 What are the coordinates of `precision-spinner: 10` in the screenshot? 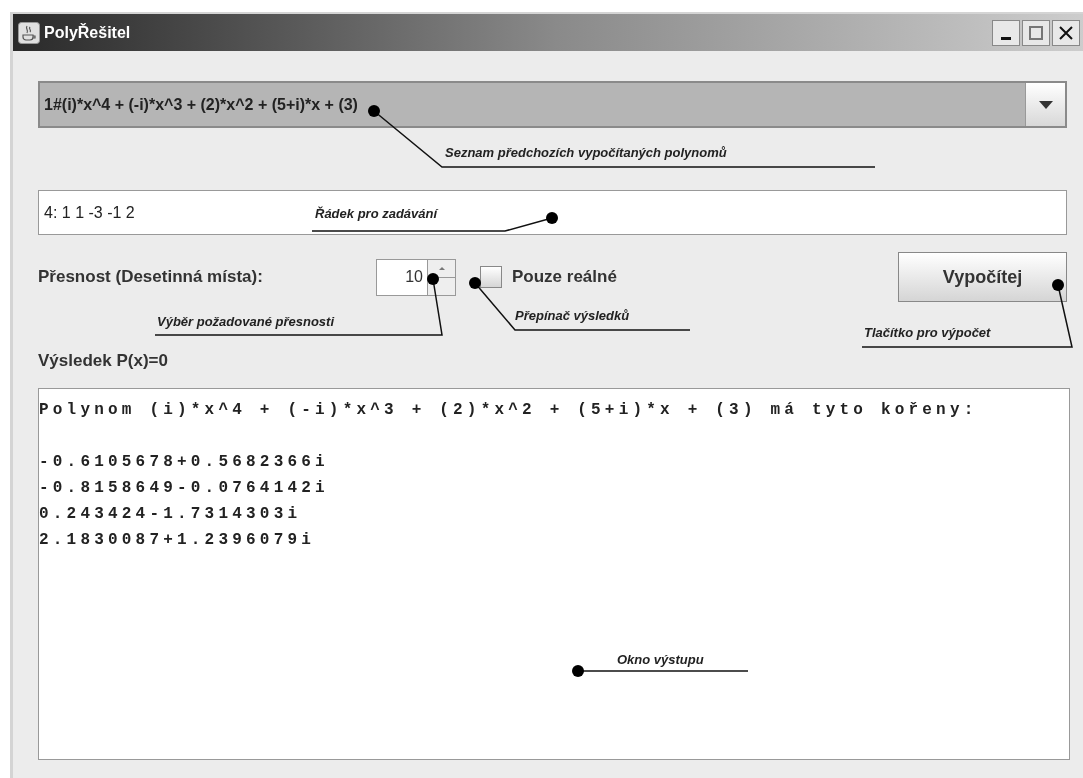 It's located at (416, 277).